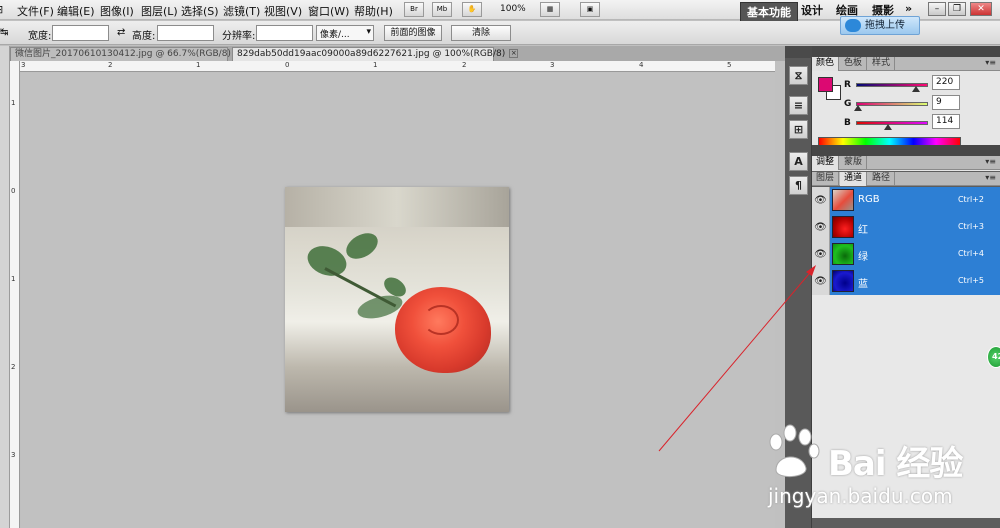 This screenshot has height=528, width=1000. What do you see at coordinates (481, 33) in the screenshot?
I see `clear-button: 清除` at bounding box center [481, 33].